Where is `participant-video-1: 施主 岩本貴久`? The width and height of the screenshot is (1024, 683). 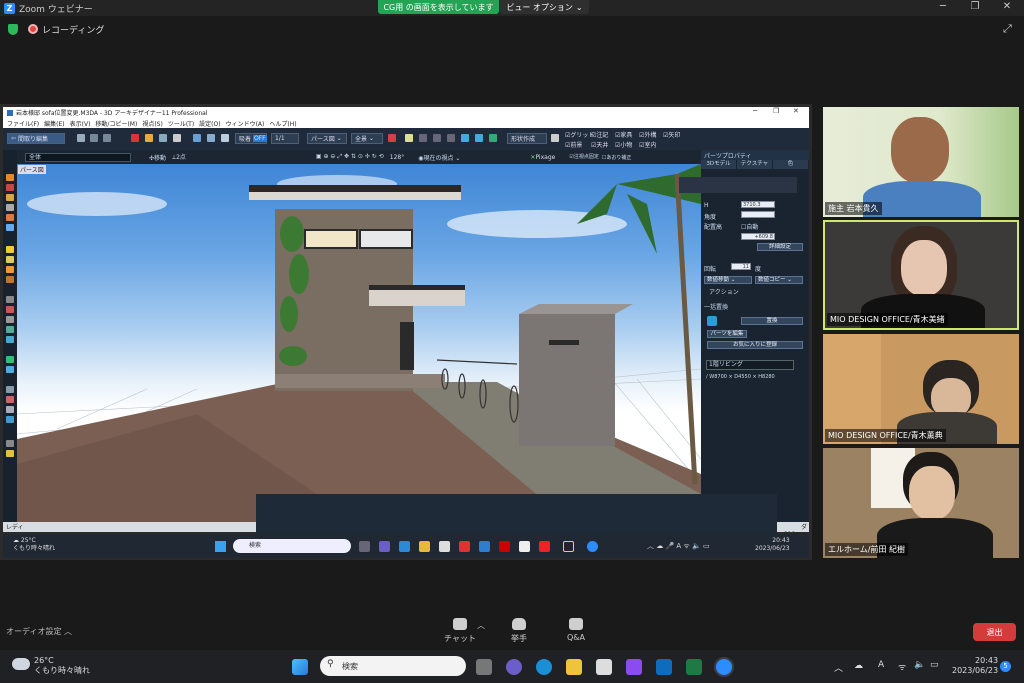
participant-video-1: 施主 岩本貴久 is located at coordinates (921, 162).